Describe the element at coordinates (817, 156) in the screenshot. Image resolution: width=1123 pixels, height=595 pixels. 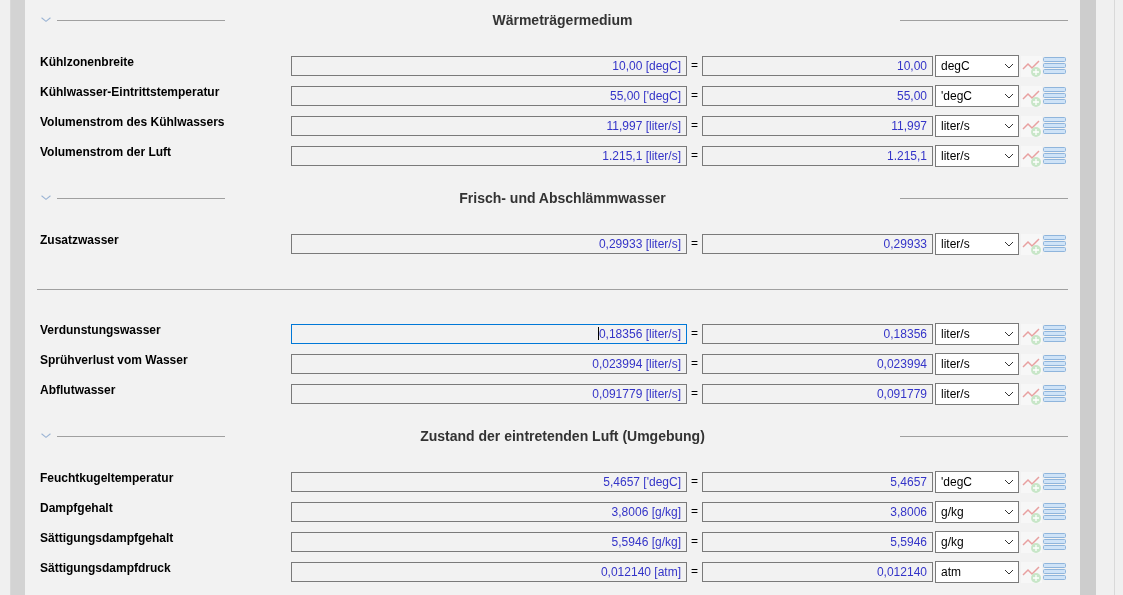
I see `result-field: 1.215,1` at that location.